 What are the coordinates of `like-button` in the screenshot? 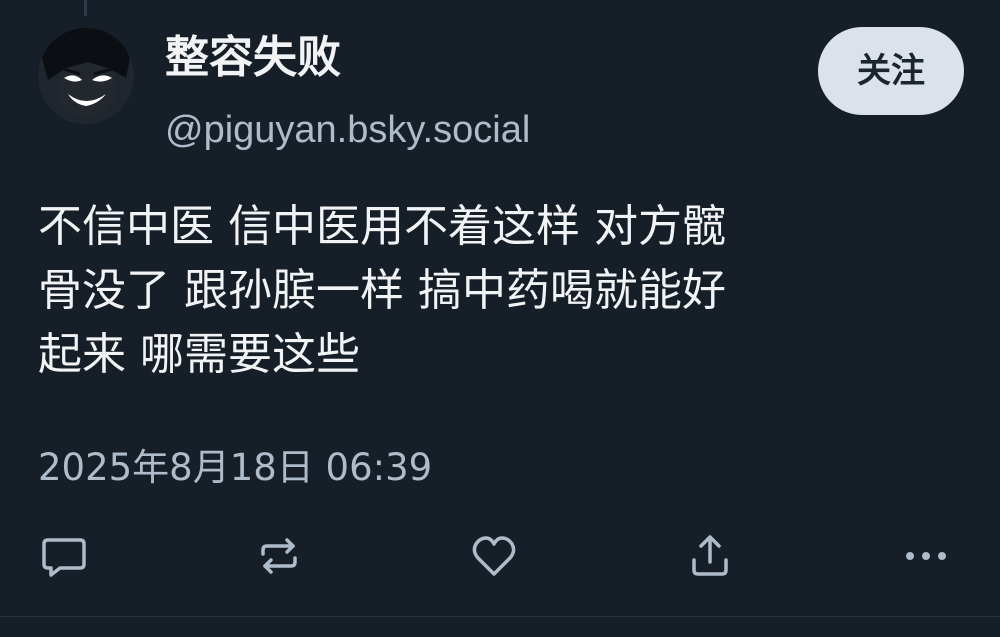 It's located at (494, 556).